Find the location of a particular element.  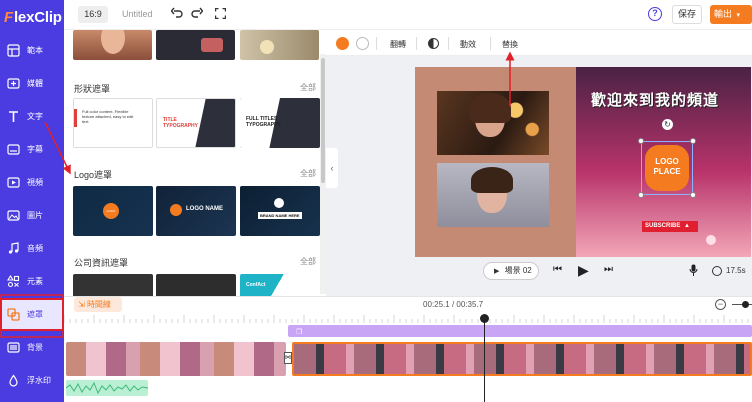

library-scrollbar-thumb is located at coordinates (323, 120).